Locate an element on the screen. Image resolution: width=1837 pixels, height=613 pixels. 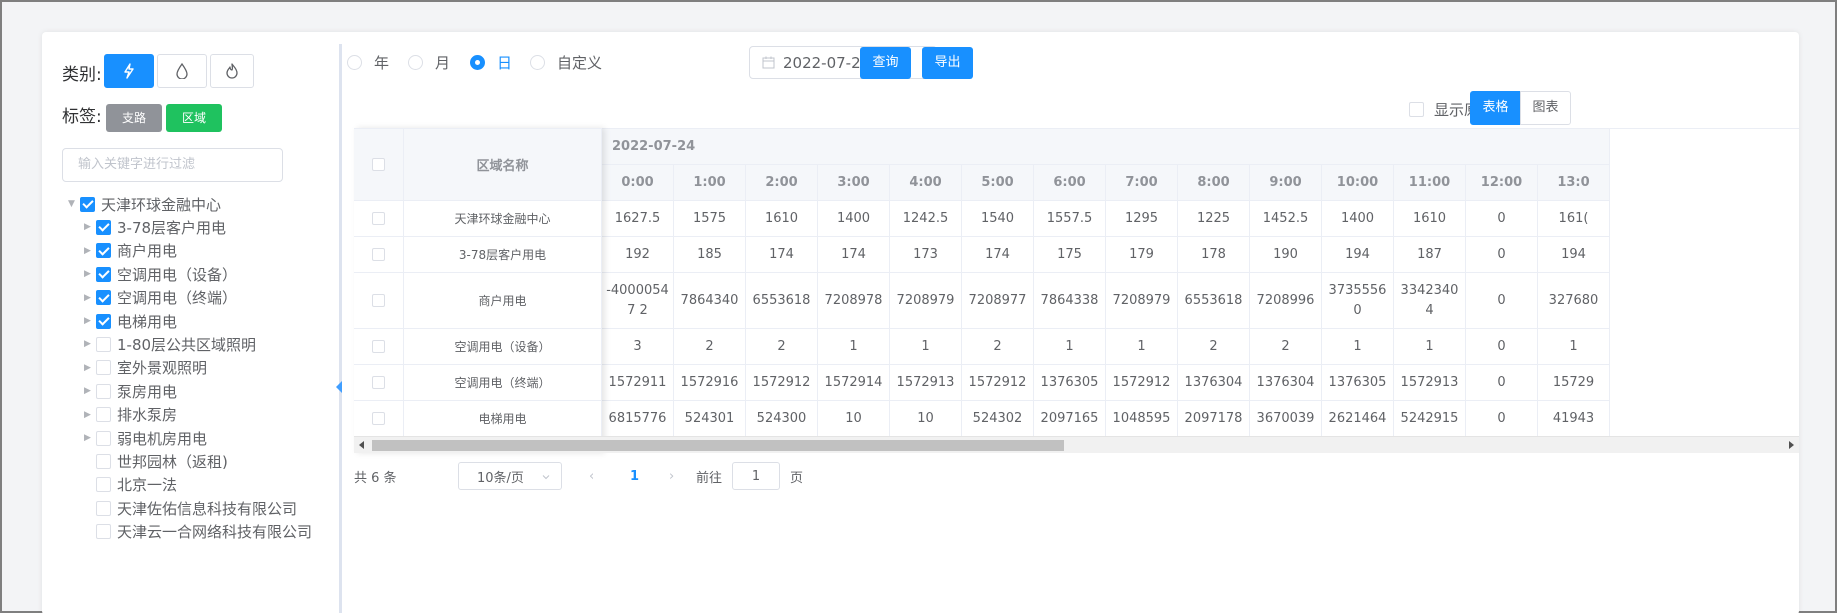
tree-node: ▶ 电梯用电 is located at coordinates (130, 321).